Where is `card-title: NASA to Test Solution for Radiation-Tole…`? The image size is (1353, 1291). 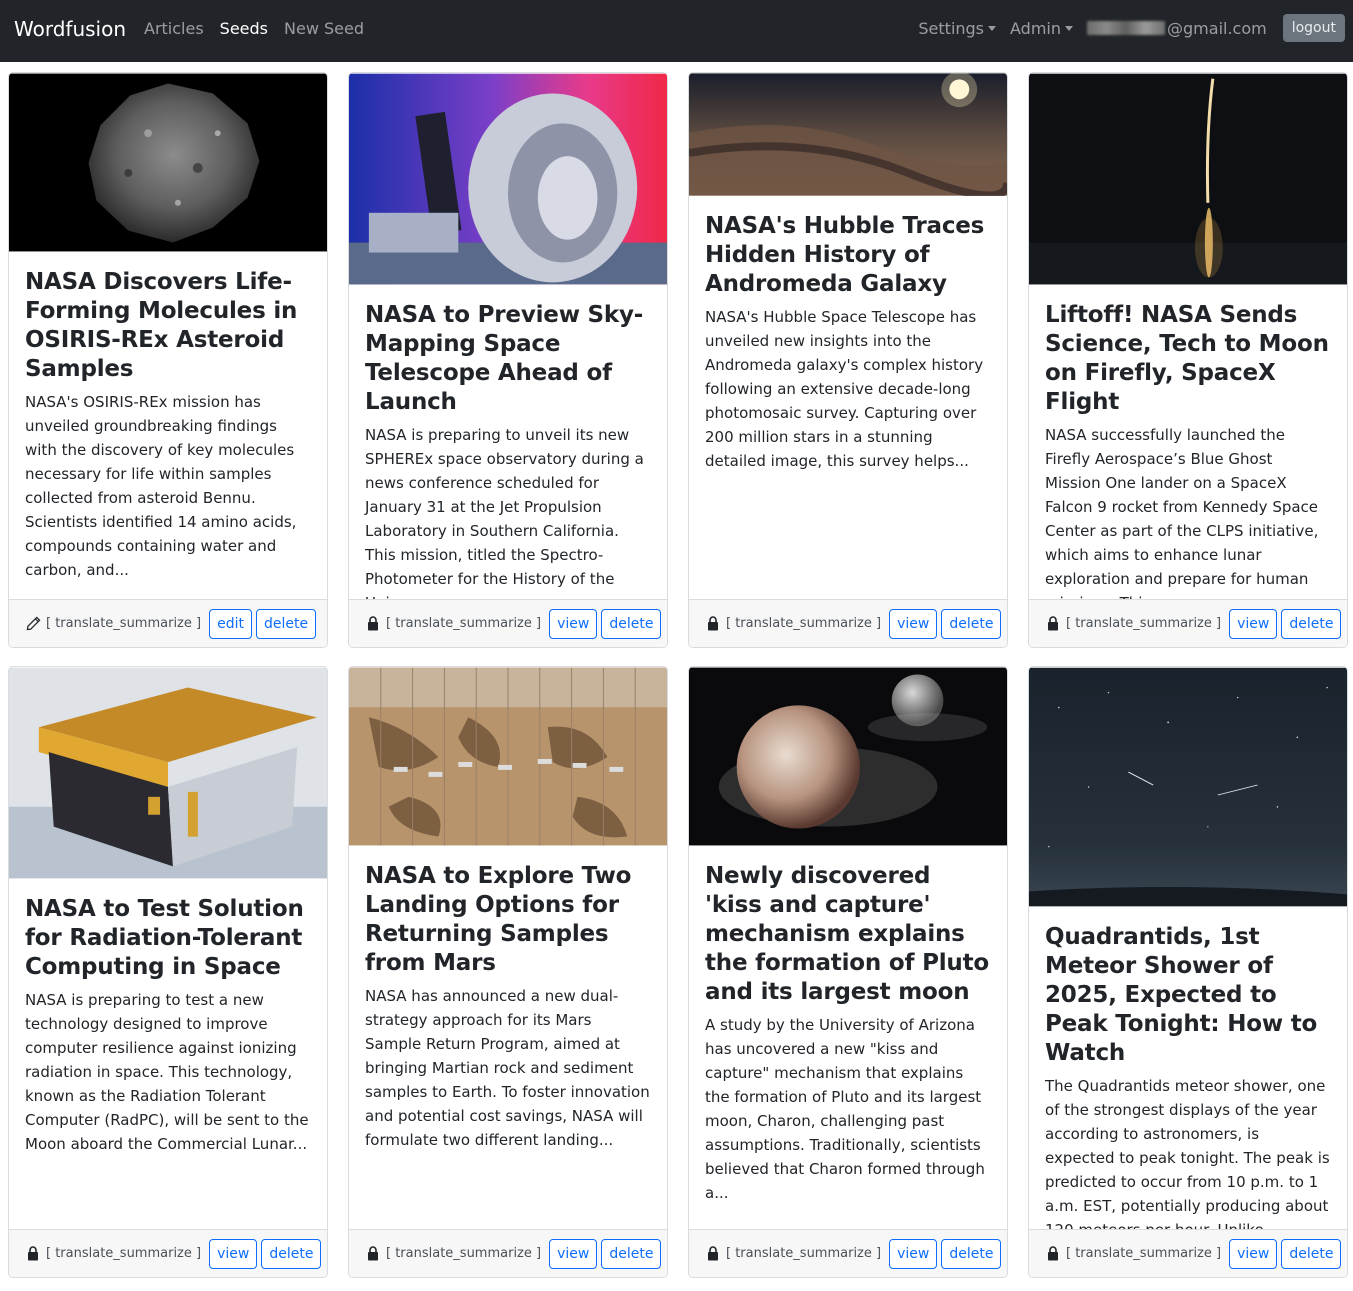
card-title: NASA to Test Solution for Radiation-Tole… is located at coordinates (164, 938).